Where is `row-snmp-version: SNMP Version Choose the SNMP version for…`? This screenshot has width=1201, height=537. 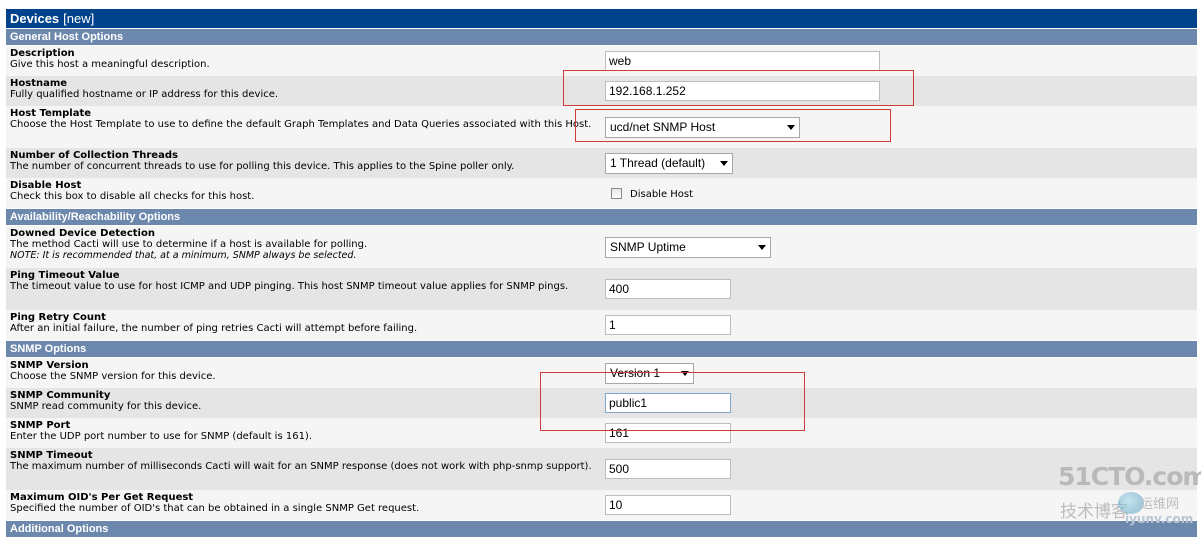
row-snmp-version: SNMP Version Choose the SNMP version for… is located at coordinates (601, 373).